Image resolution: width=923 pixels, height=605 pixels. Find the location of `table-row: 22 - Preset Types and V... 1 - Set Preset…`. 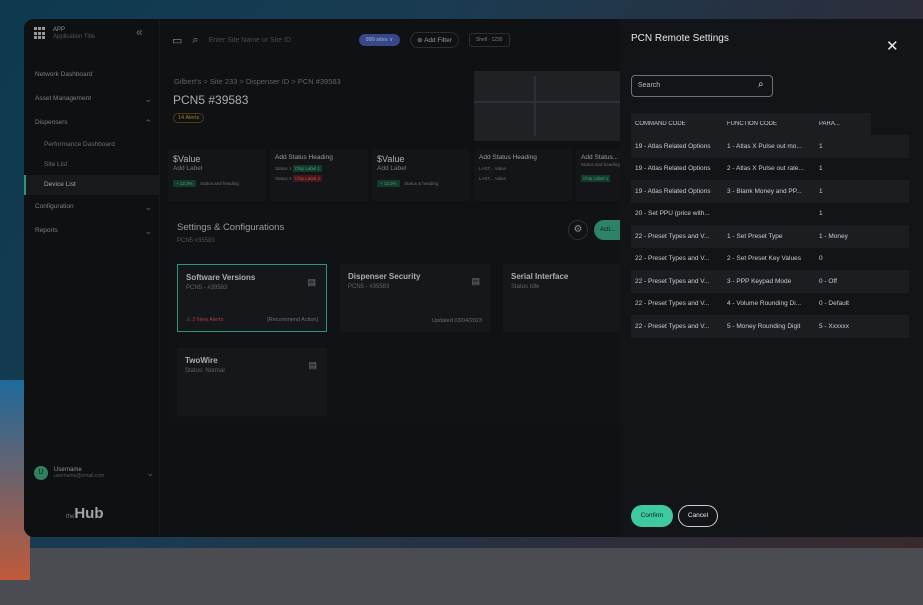

table-row: 22 - Preset Types and V... 1 - Set Preset… is located at coordinates (770, 236).